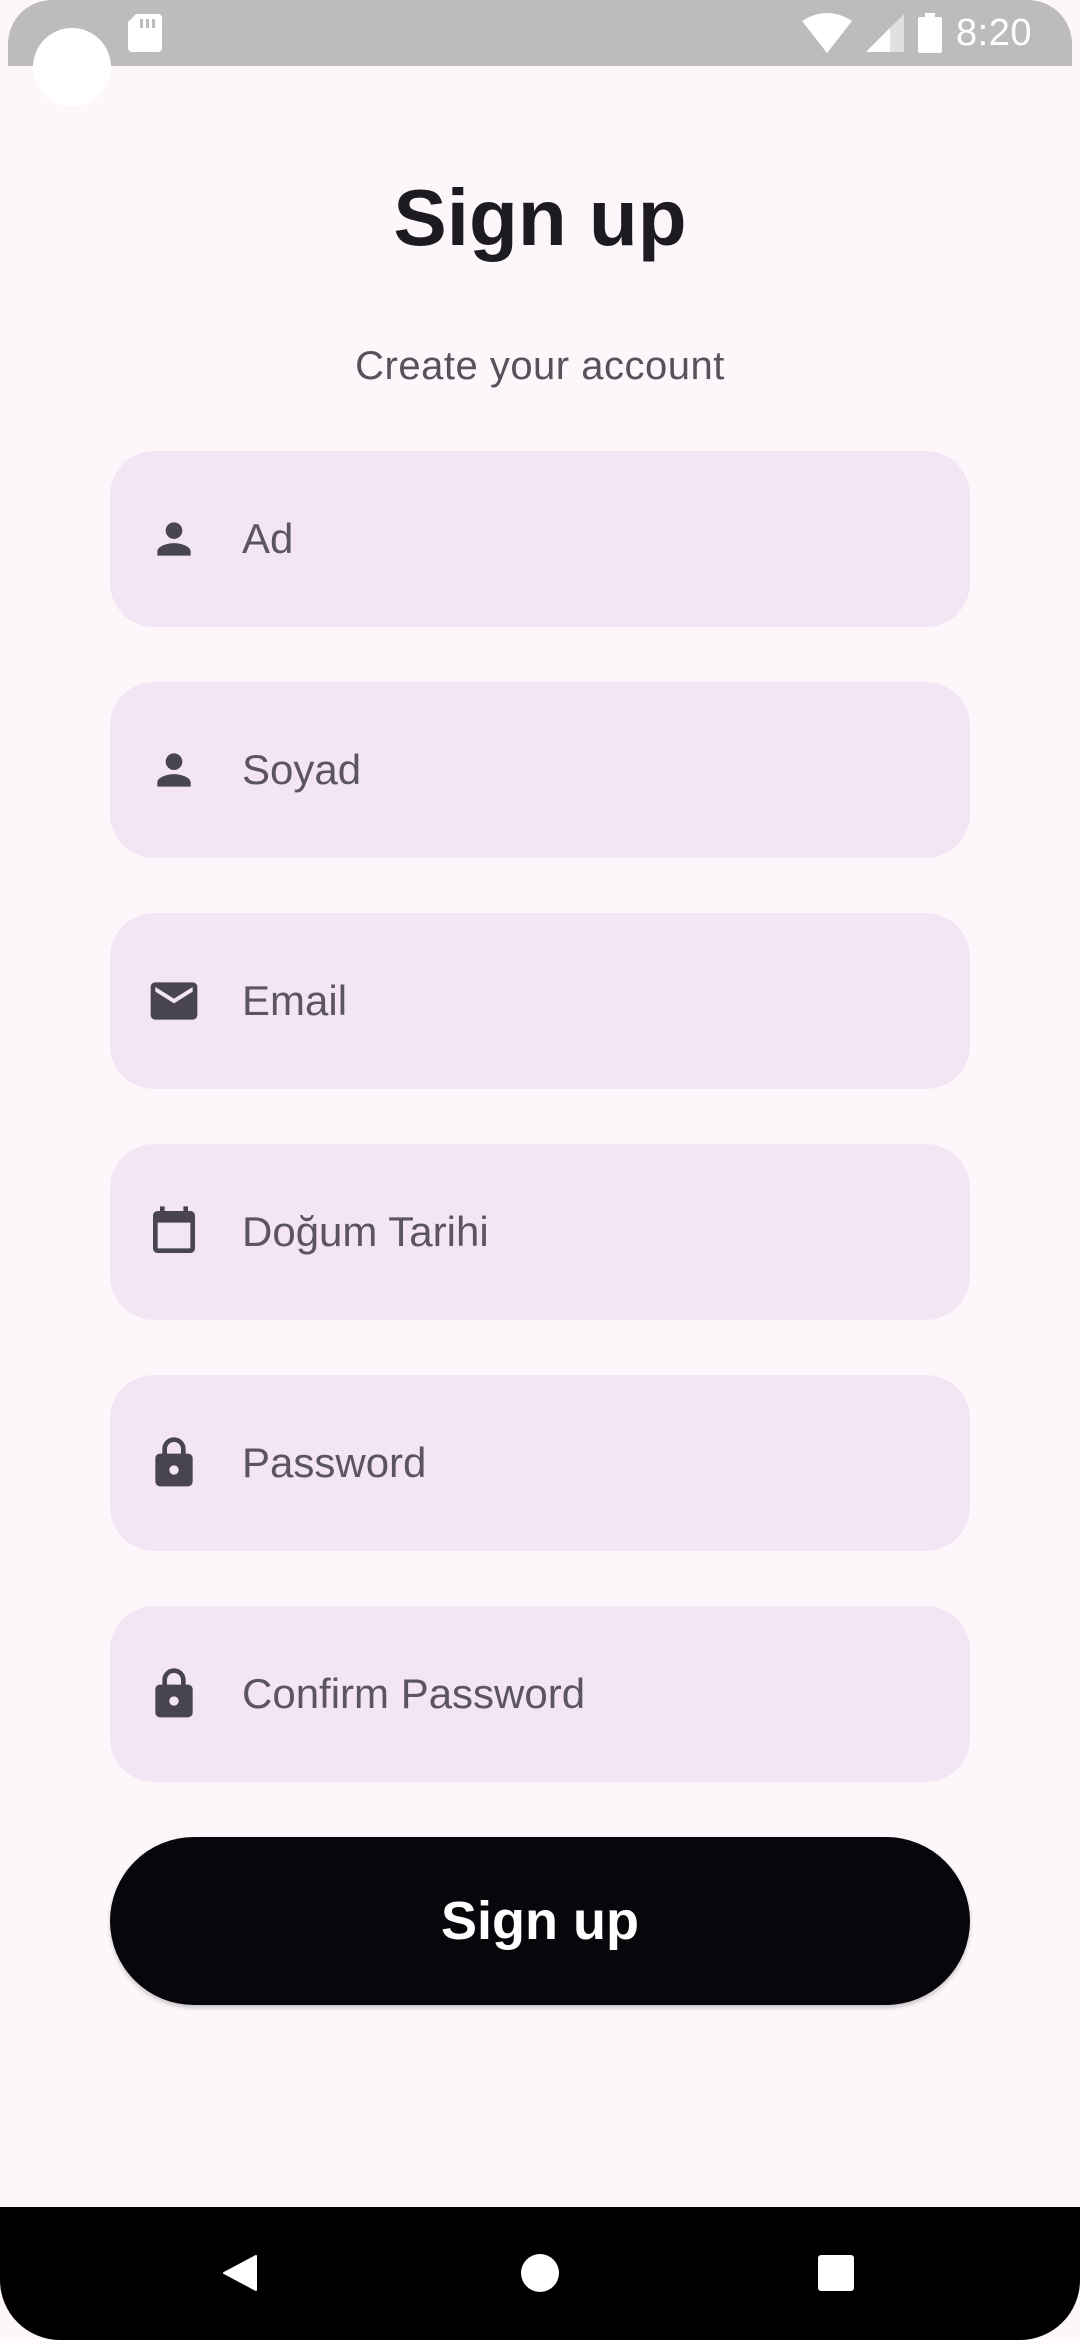 The width and height of the screenshot is (1080, 2340). Describe the element at coordinates (540, 33) in the screenshot. I see `status-bar: 8:20` at that location.